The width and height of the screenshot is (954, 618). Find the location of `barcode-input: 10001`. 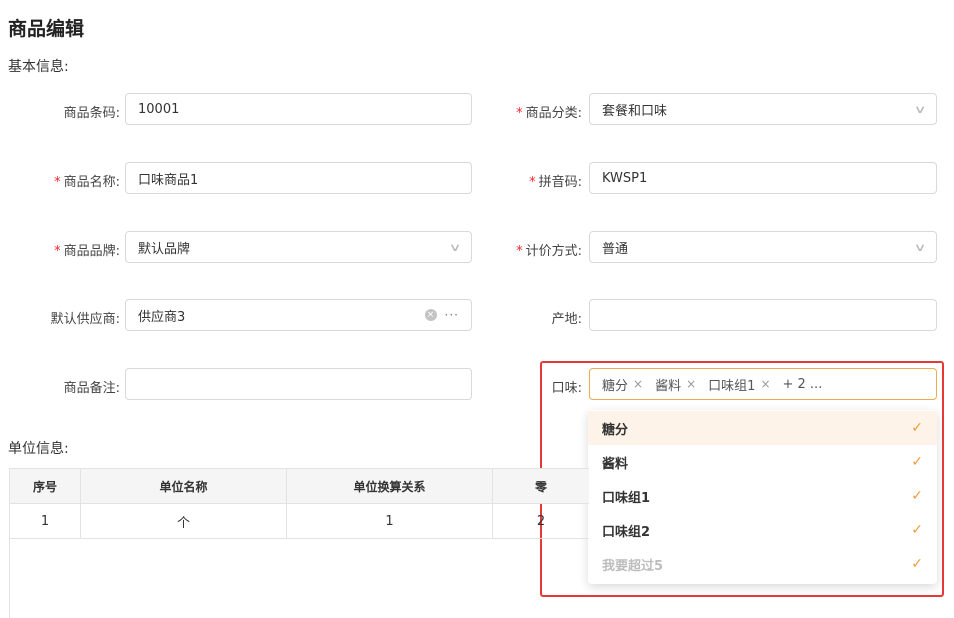

barcode-input: 10001 is located at coordinates (298, 109).